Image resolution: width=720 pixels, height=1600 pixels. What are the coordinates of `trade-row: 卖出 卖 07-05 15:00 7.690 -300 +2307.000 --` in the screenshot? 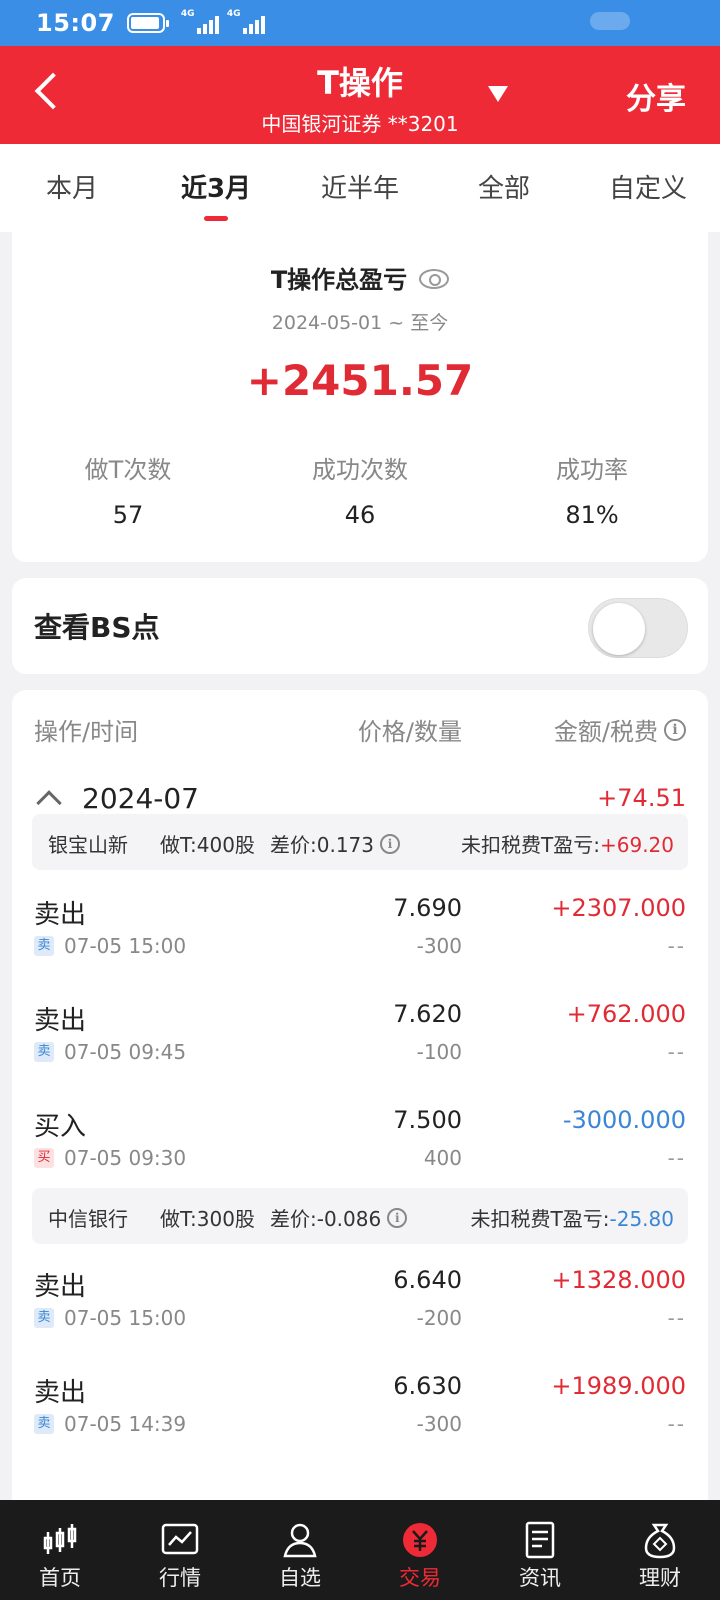 It's located at (360, 944).